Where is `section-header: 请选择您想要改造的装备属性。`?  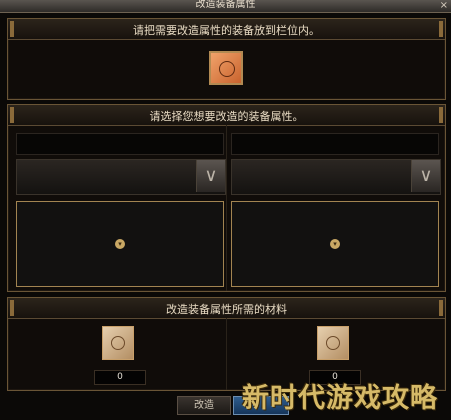 section-header: 请选择您想要改造的装备属性。 is located at coordinates (226, 115).